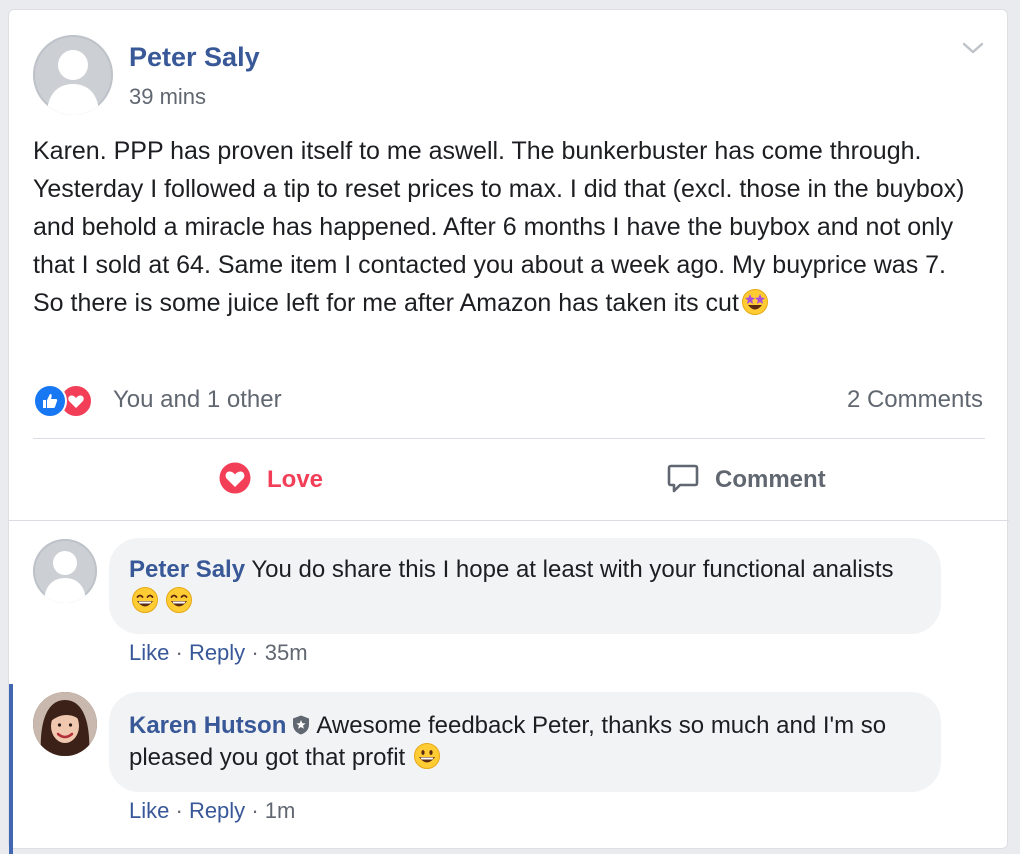  What do you see at coordinates (915, 400) in the screenshot?
I see `comments-count: 2 Comments` at bounding box center [915, 400].